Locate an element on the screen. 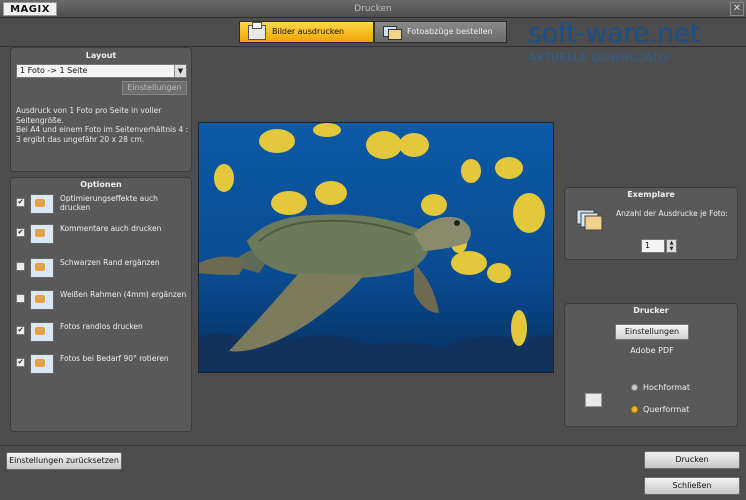 The image size is (746, 500). white-frame-icon is located at coordinates (42, 300).